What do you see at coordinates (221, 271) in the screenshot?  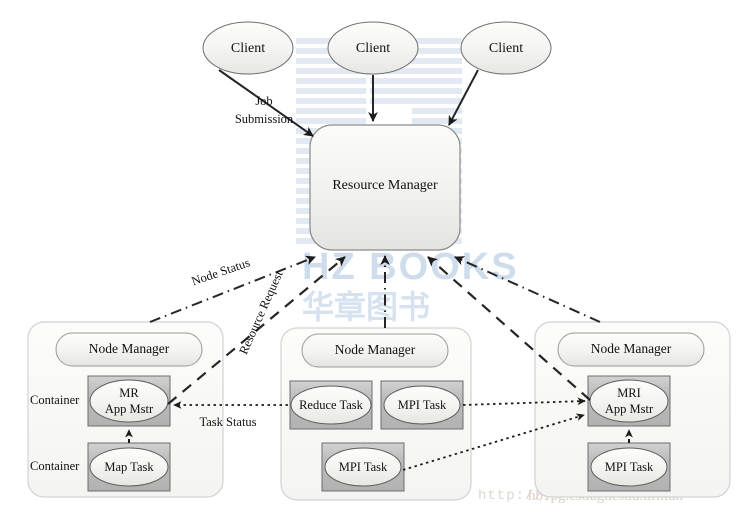 I see `edge-label-node-status: Node Status` at bounding box center [221, 271].